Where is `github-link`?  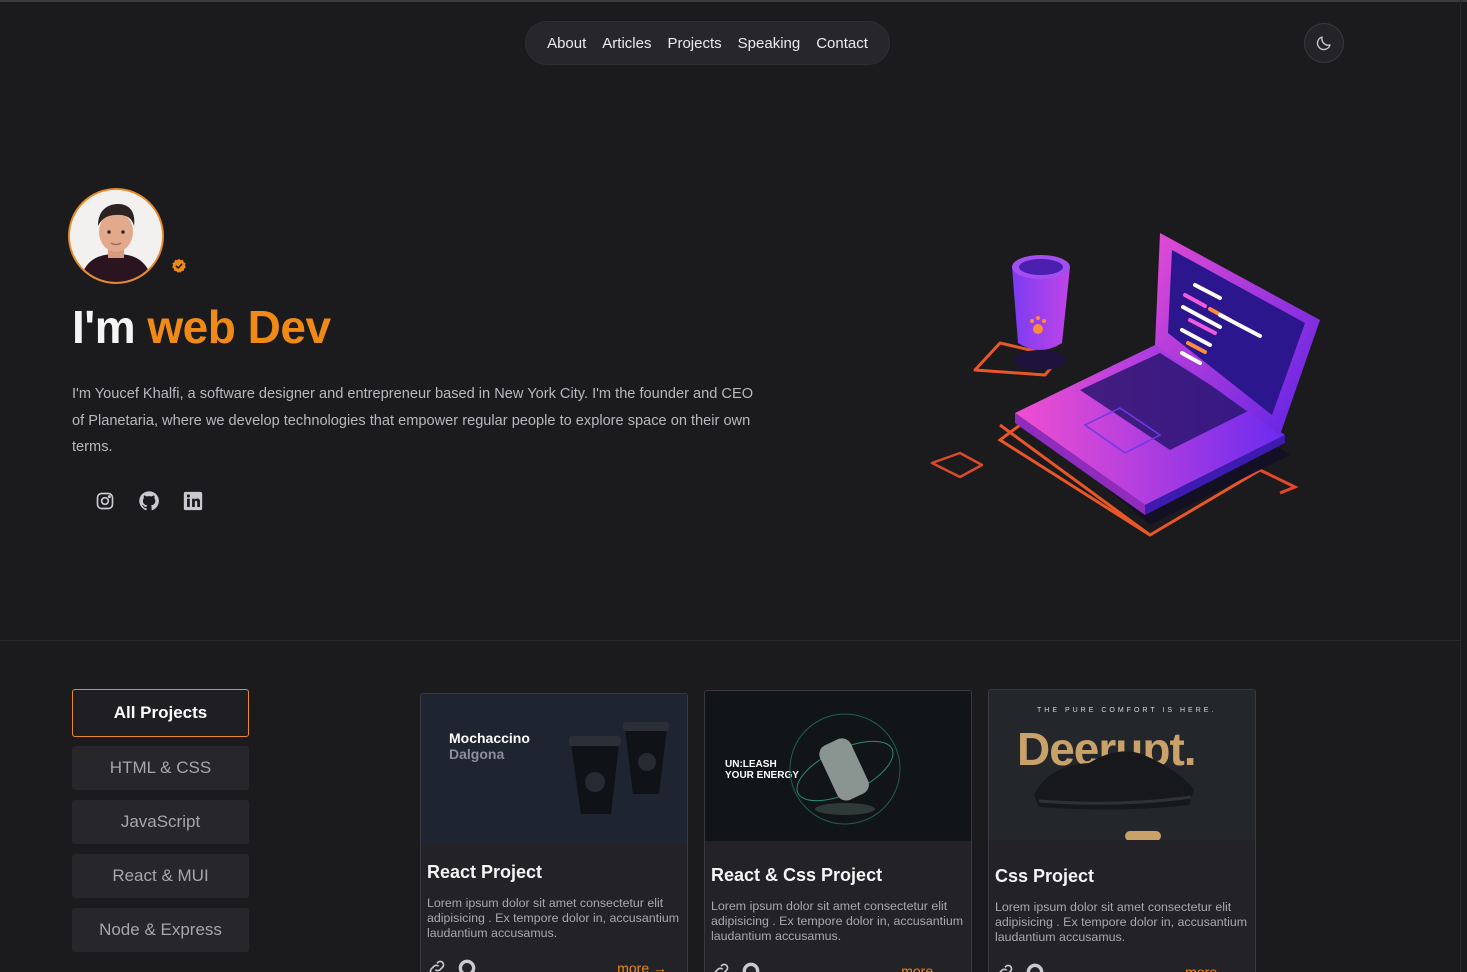 github-link is located at coordinates (149, 501).